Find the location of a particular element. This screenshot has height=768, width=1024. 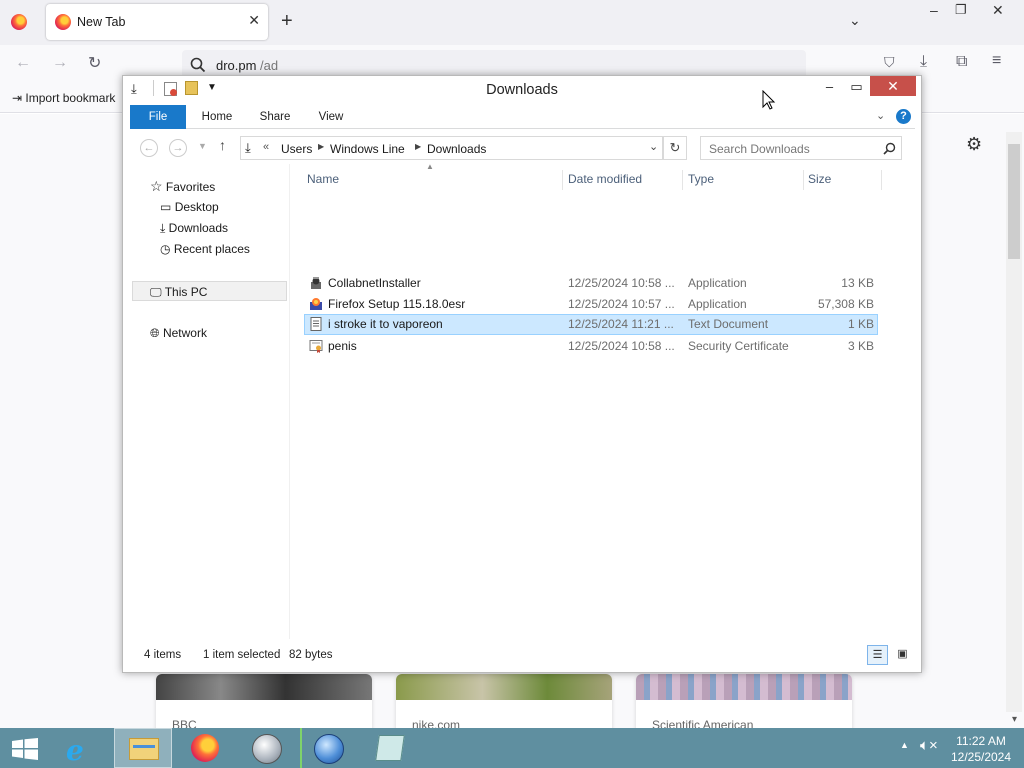

breadcrumb-overflow: « is located at coordinates (266, 147).